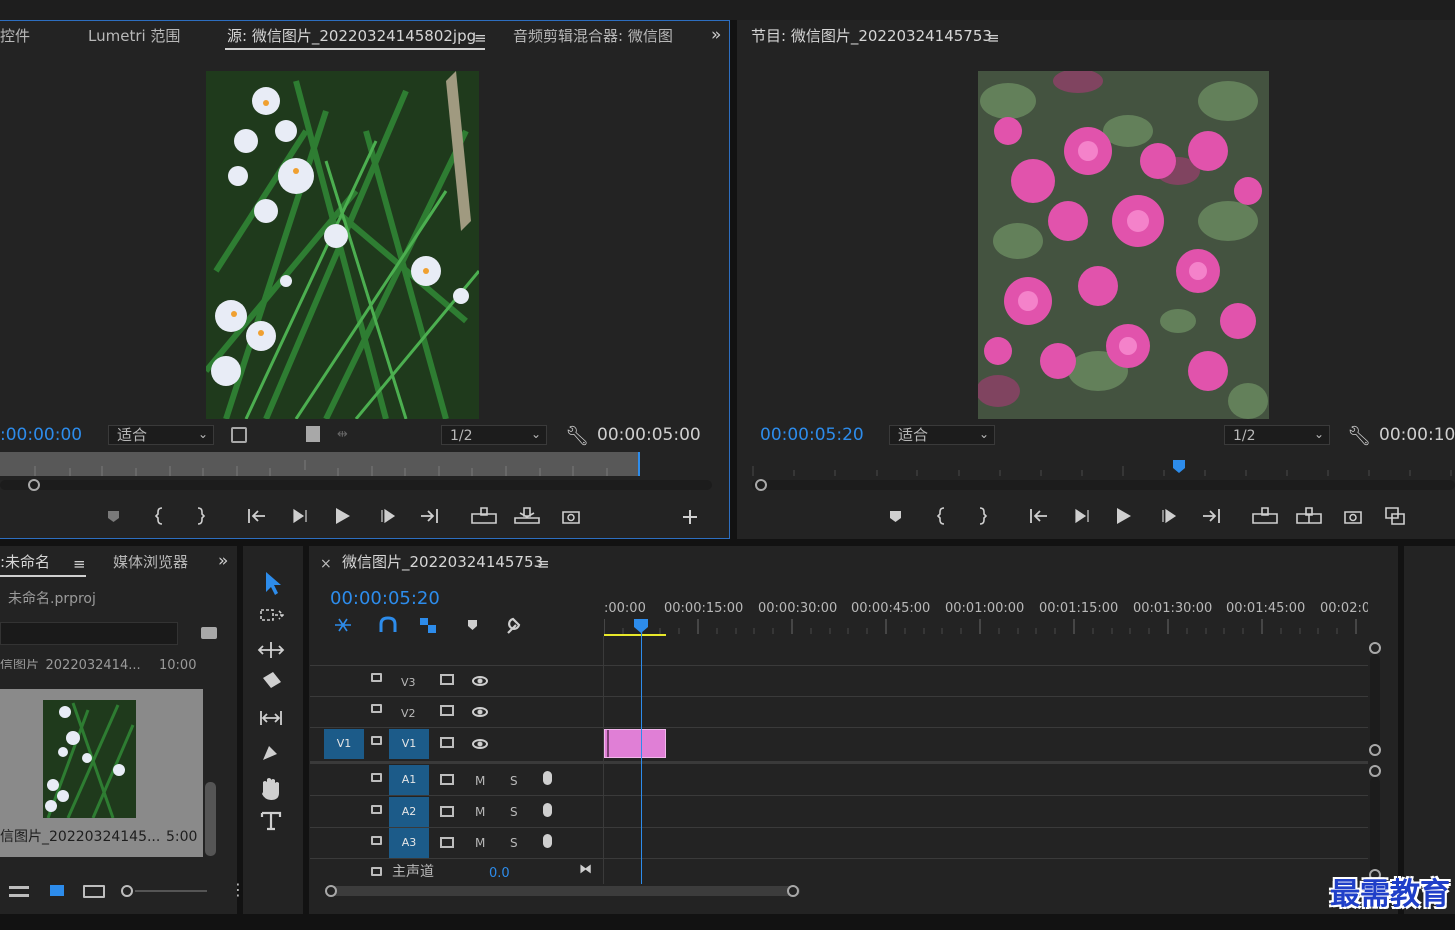 The height and width of the screenshot is (930, 1455). I want to click on sequence-tab: 微信图片_20220324145753, so click(442, 562).